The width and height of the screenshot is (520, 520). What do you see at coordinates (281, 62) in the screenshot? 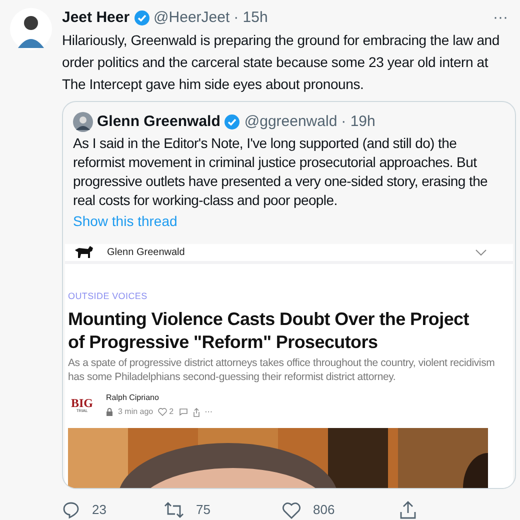
I see `tweet-text: Hilariously, Greenwald is preparing the ground for embracing the law and order politics and the carceral state because some 23 year old intern at The Intercept gave him side eyes about pronouns.` at bounding box center [281, 62].